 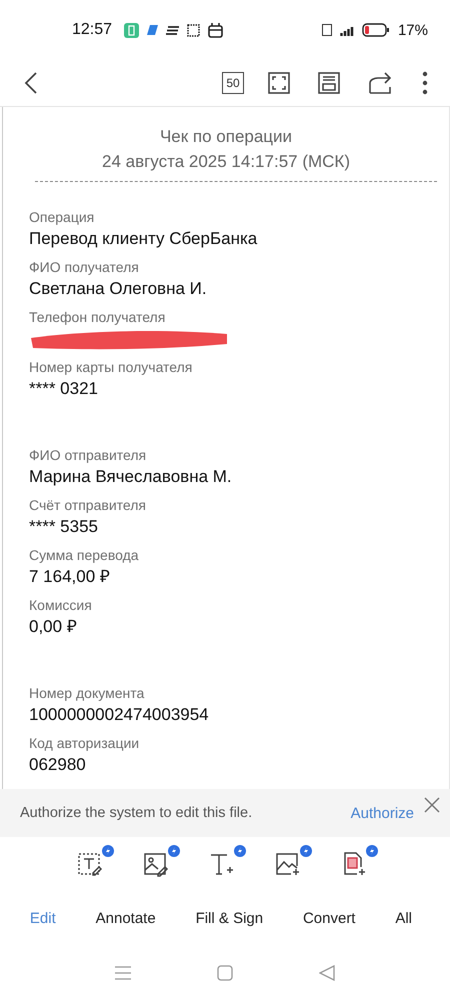 I want to click on field-value: **** 5355, so click(x=64, y=527).